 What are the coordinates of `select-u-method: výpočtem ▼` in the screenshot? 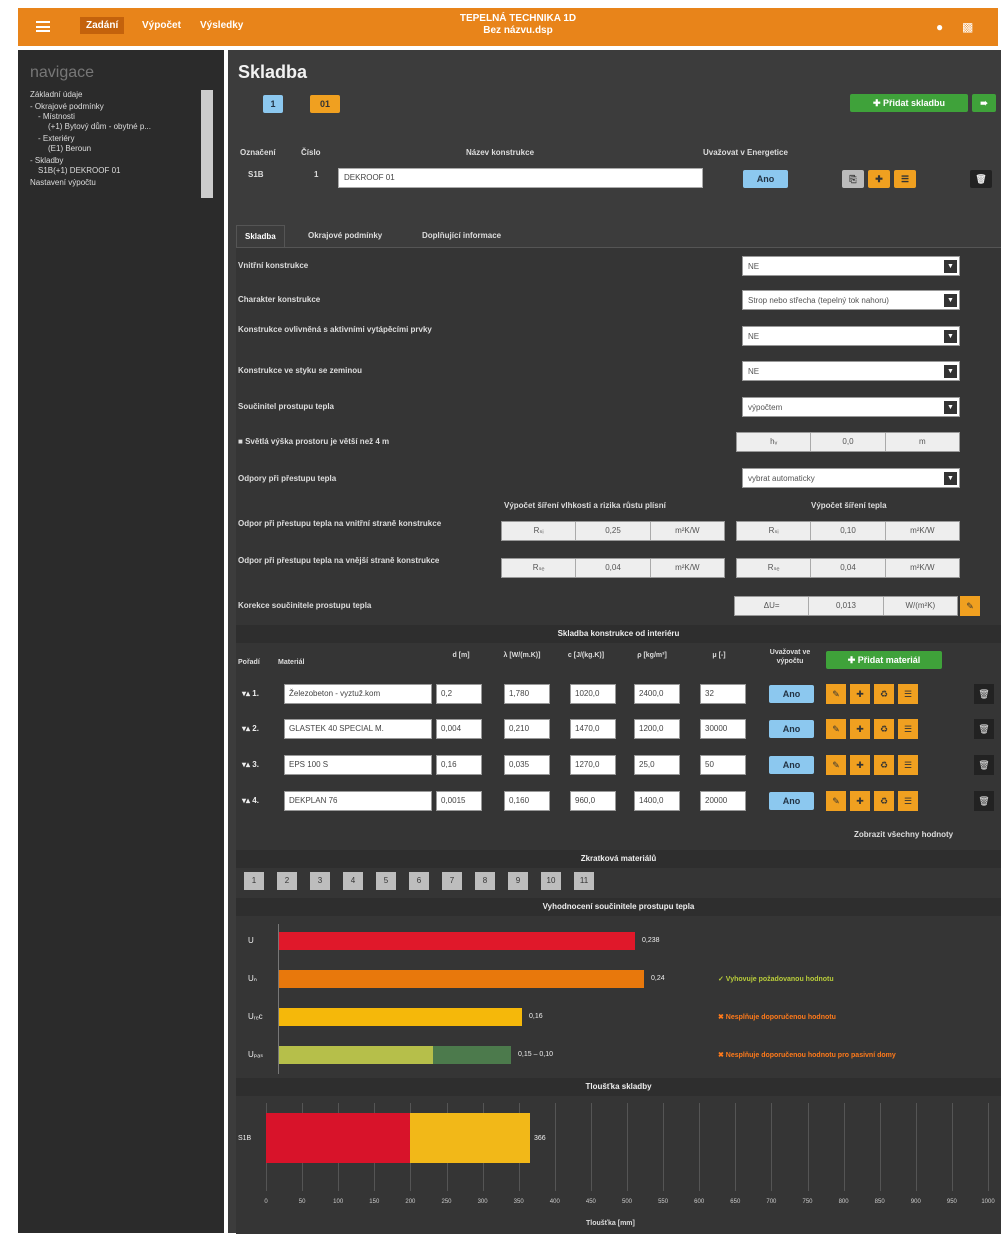 It's located at (851, 407).